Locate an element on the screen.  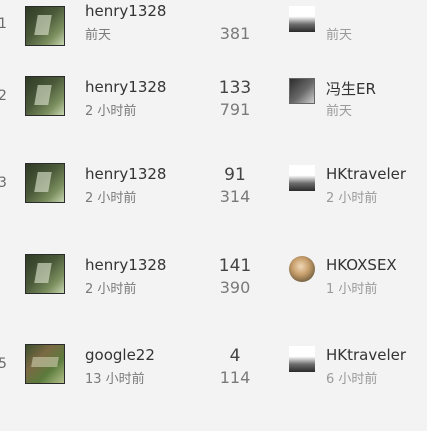
last-reply-user: 冯生ER is located at coordinates (351, 88).